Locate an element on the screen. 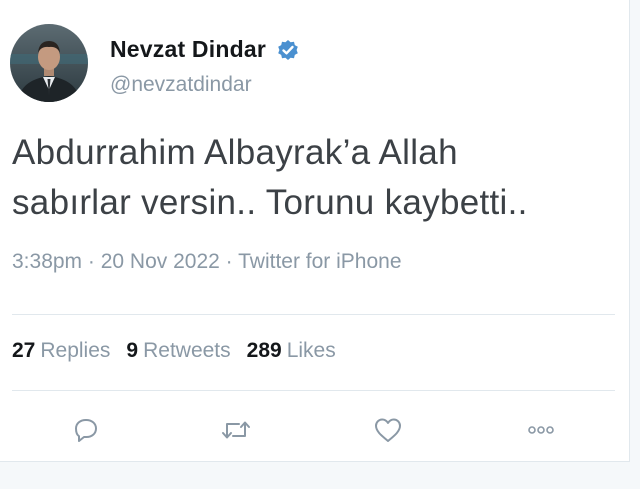 The width and height of the screenshot is (640, 489). verified-badge-icon is located at coordinates (288, 50).